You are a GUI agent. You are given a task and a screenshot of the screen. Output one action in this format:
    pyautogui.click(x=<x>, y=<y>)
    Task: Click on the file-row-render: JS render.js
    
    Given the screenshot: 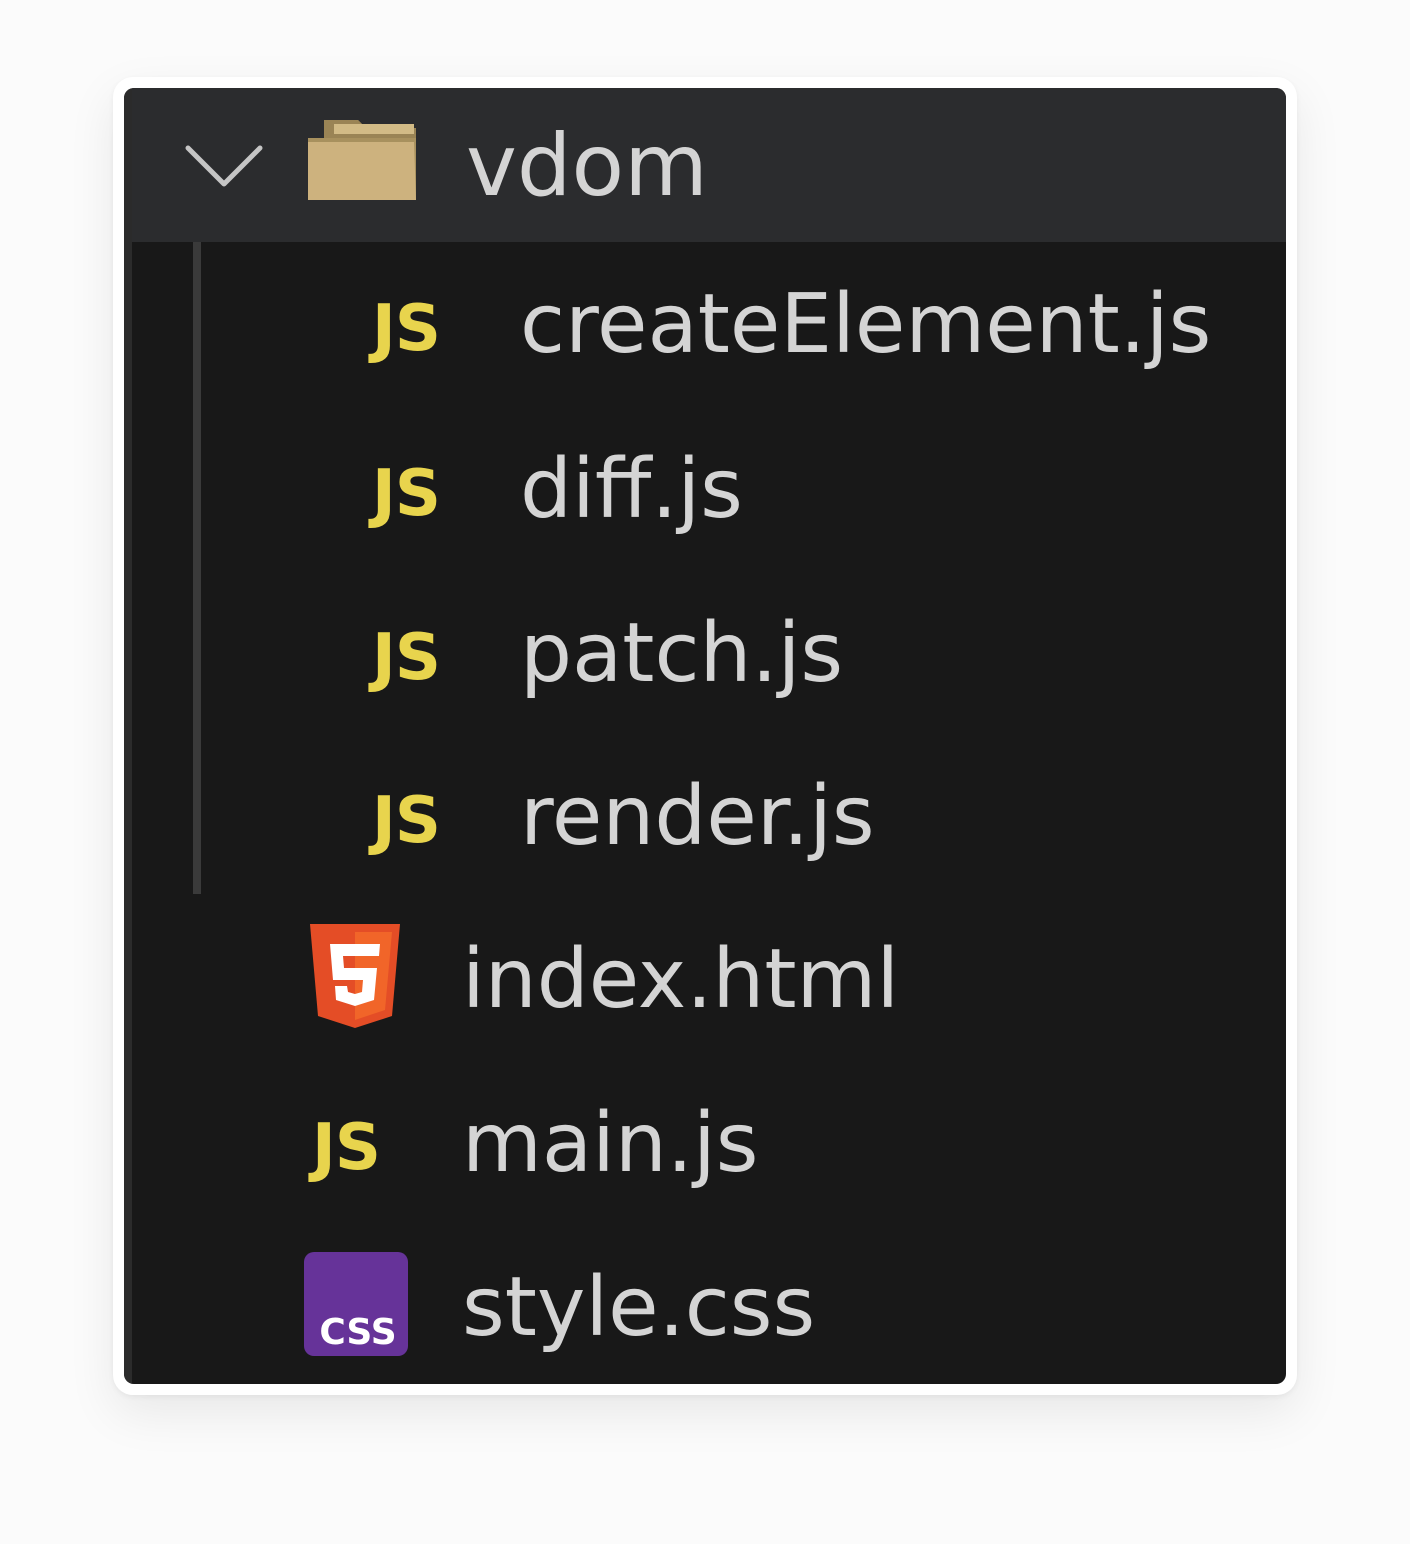 What is the action you would take?
    pyautogui.click(x=709, y=825)
    